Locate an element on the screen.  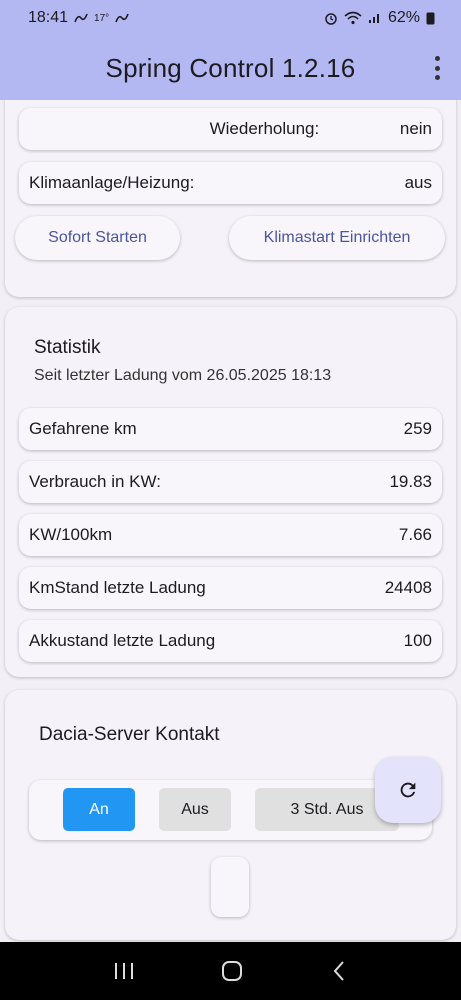
repeat-label: Wiederholung: is located at coordinates (264, 128).